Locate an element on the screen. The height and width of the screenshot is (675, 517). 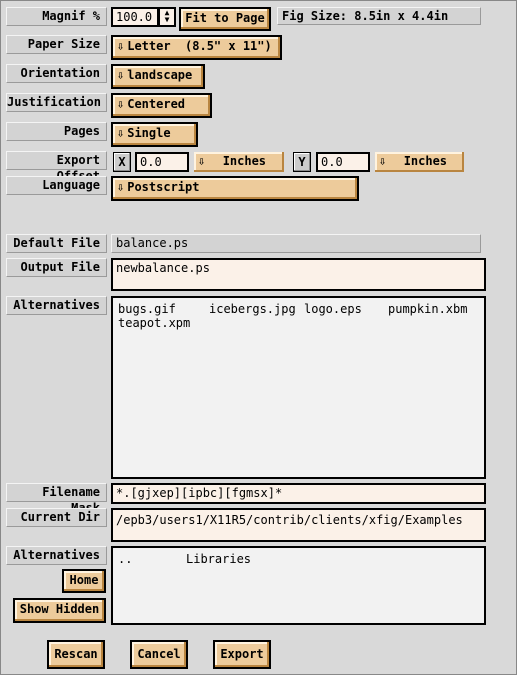
language-label: Language is located at coordinates (56, 185).